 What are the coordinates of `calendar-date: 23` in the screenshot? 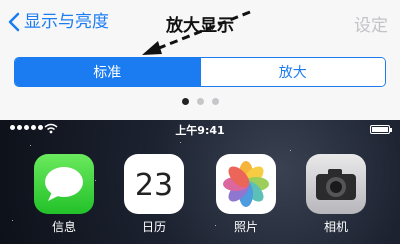 It's located at (154, 185).